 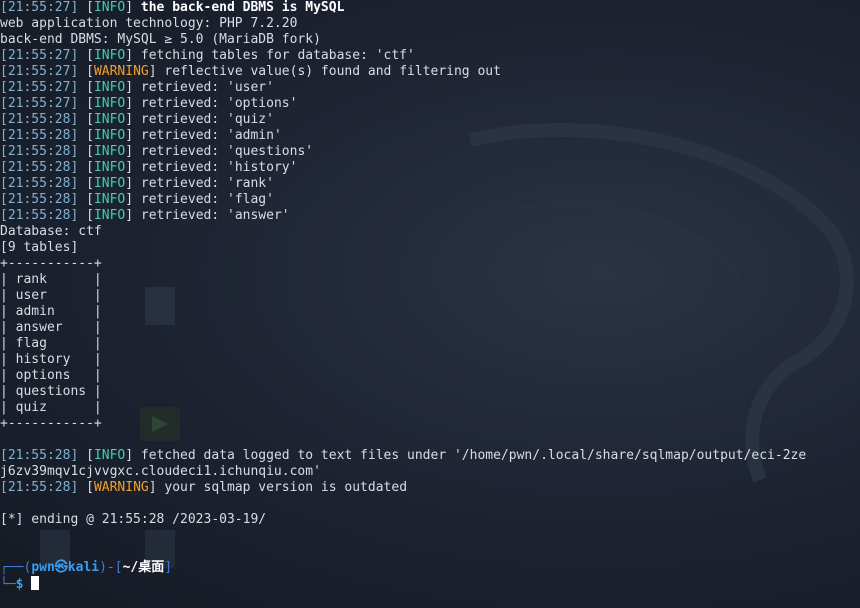 I want to click on log-message: retrieved: 'user', so click(x=207, y=87).